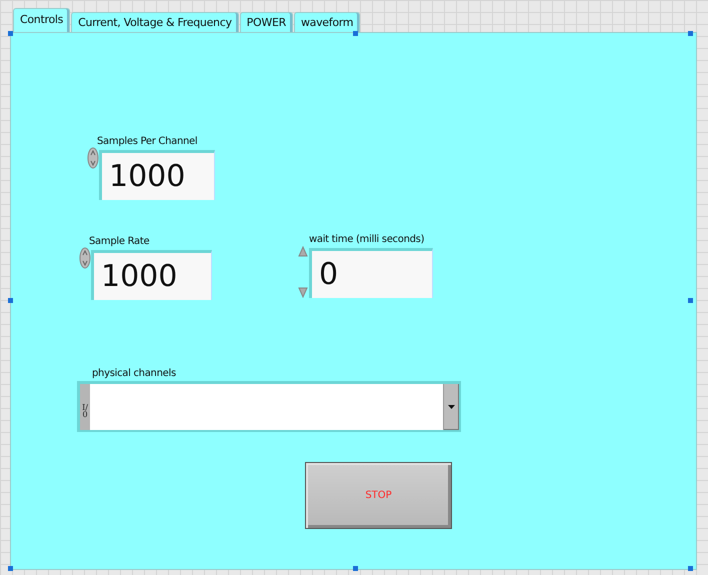 This screenshot has height=575, width=708. What do you see at coordinates (327, 23) in the screenshot?
I see `tab: waveform` at bounding box center [327, 23].